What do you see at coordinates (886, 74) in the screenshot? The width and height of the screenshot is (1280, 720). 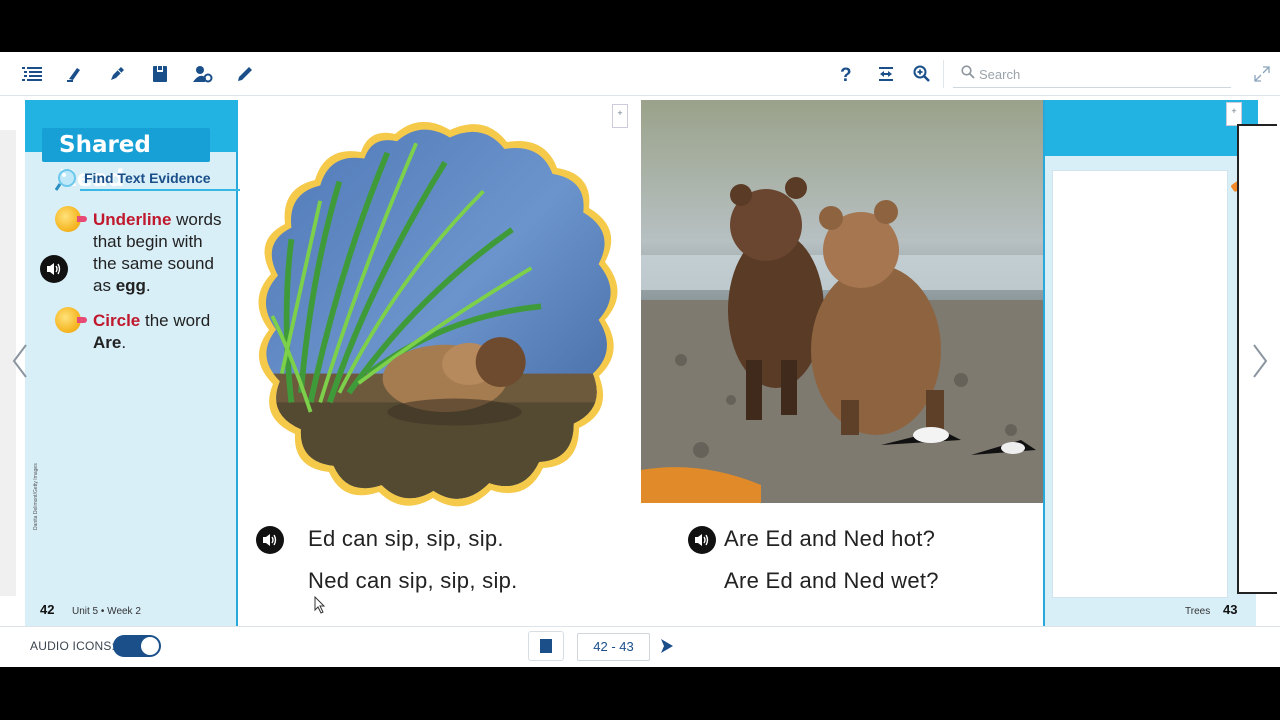 I see `fit-width-icon` at bounding box center [886, 74].